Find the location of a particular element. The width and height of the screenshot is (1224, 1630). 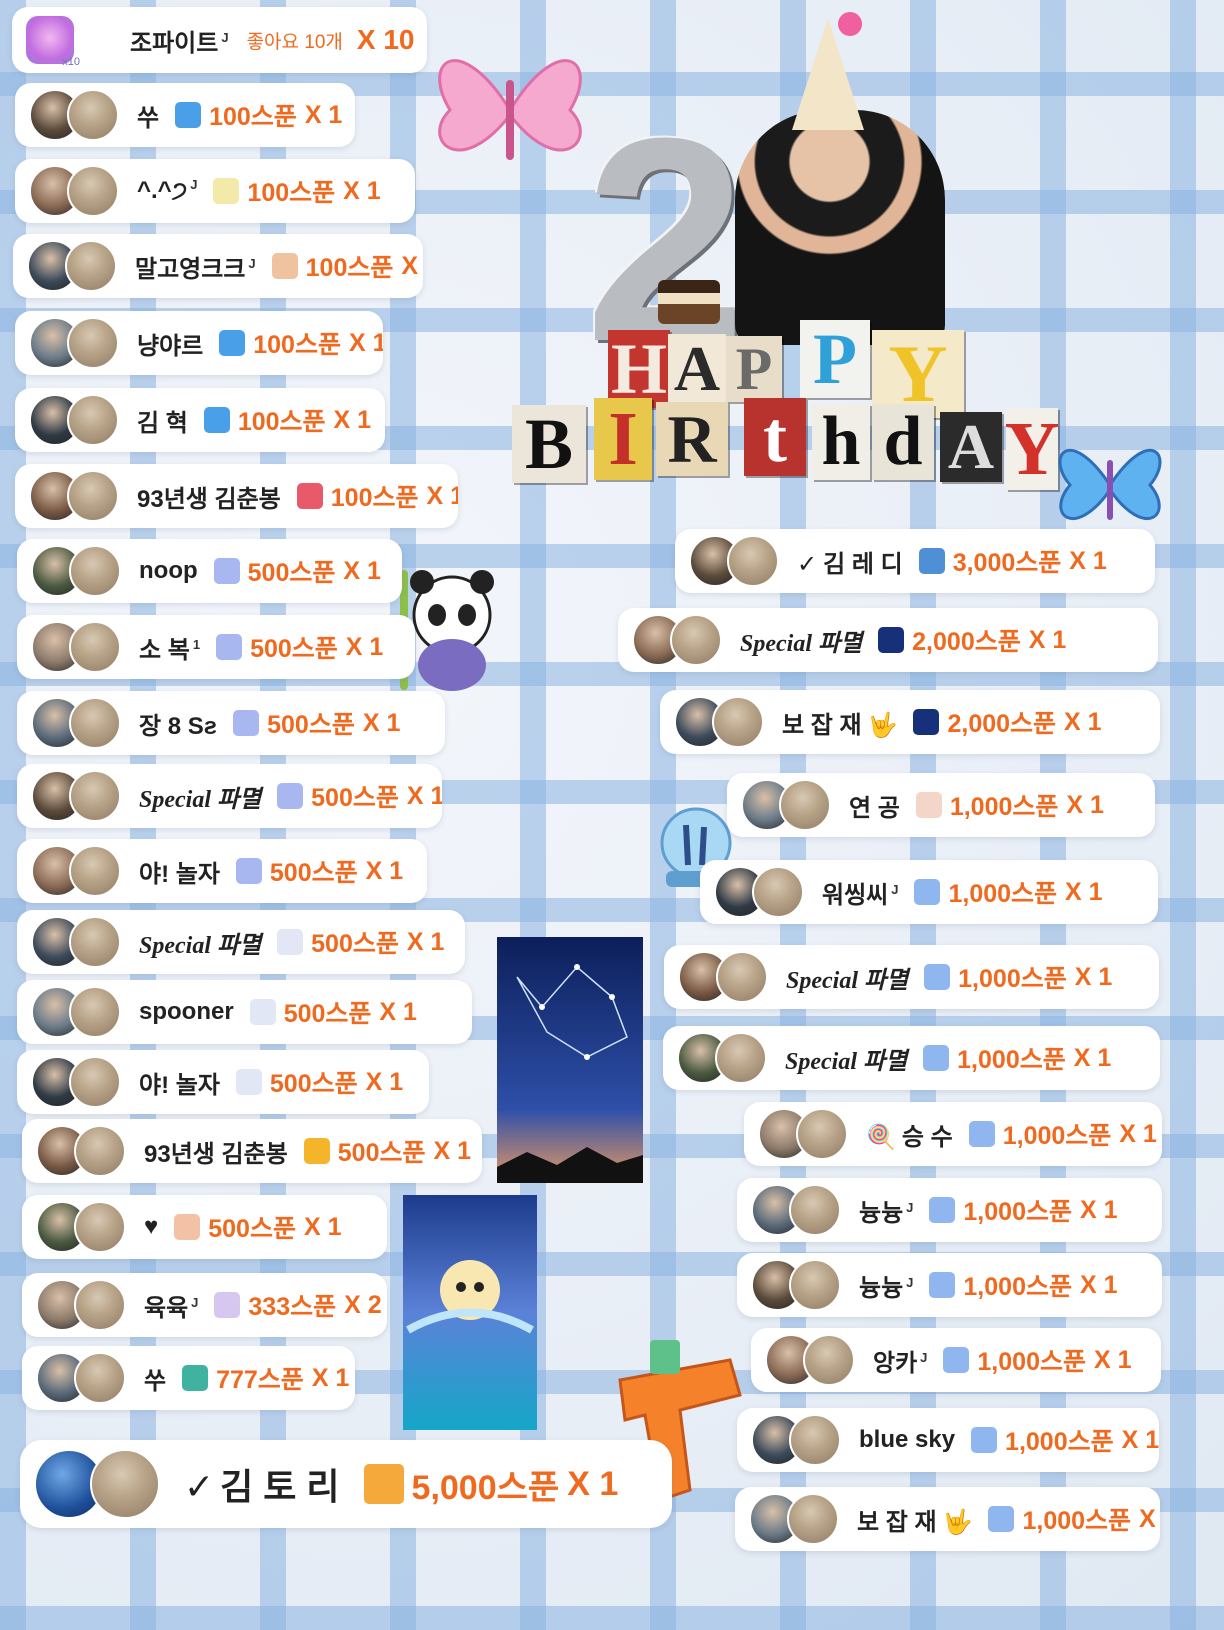

hand-sign-icon: 🤟 is located at coordinates (957, 1522).